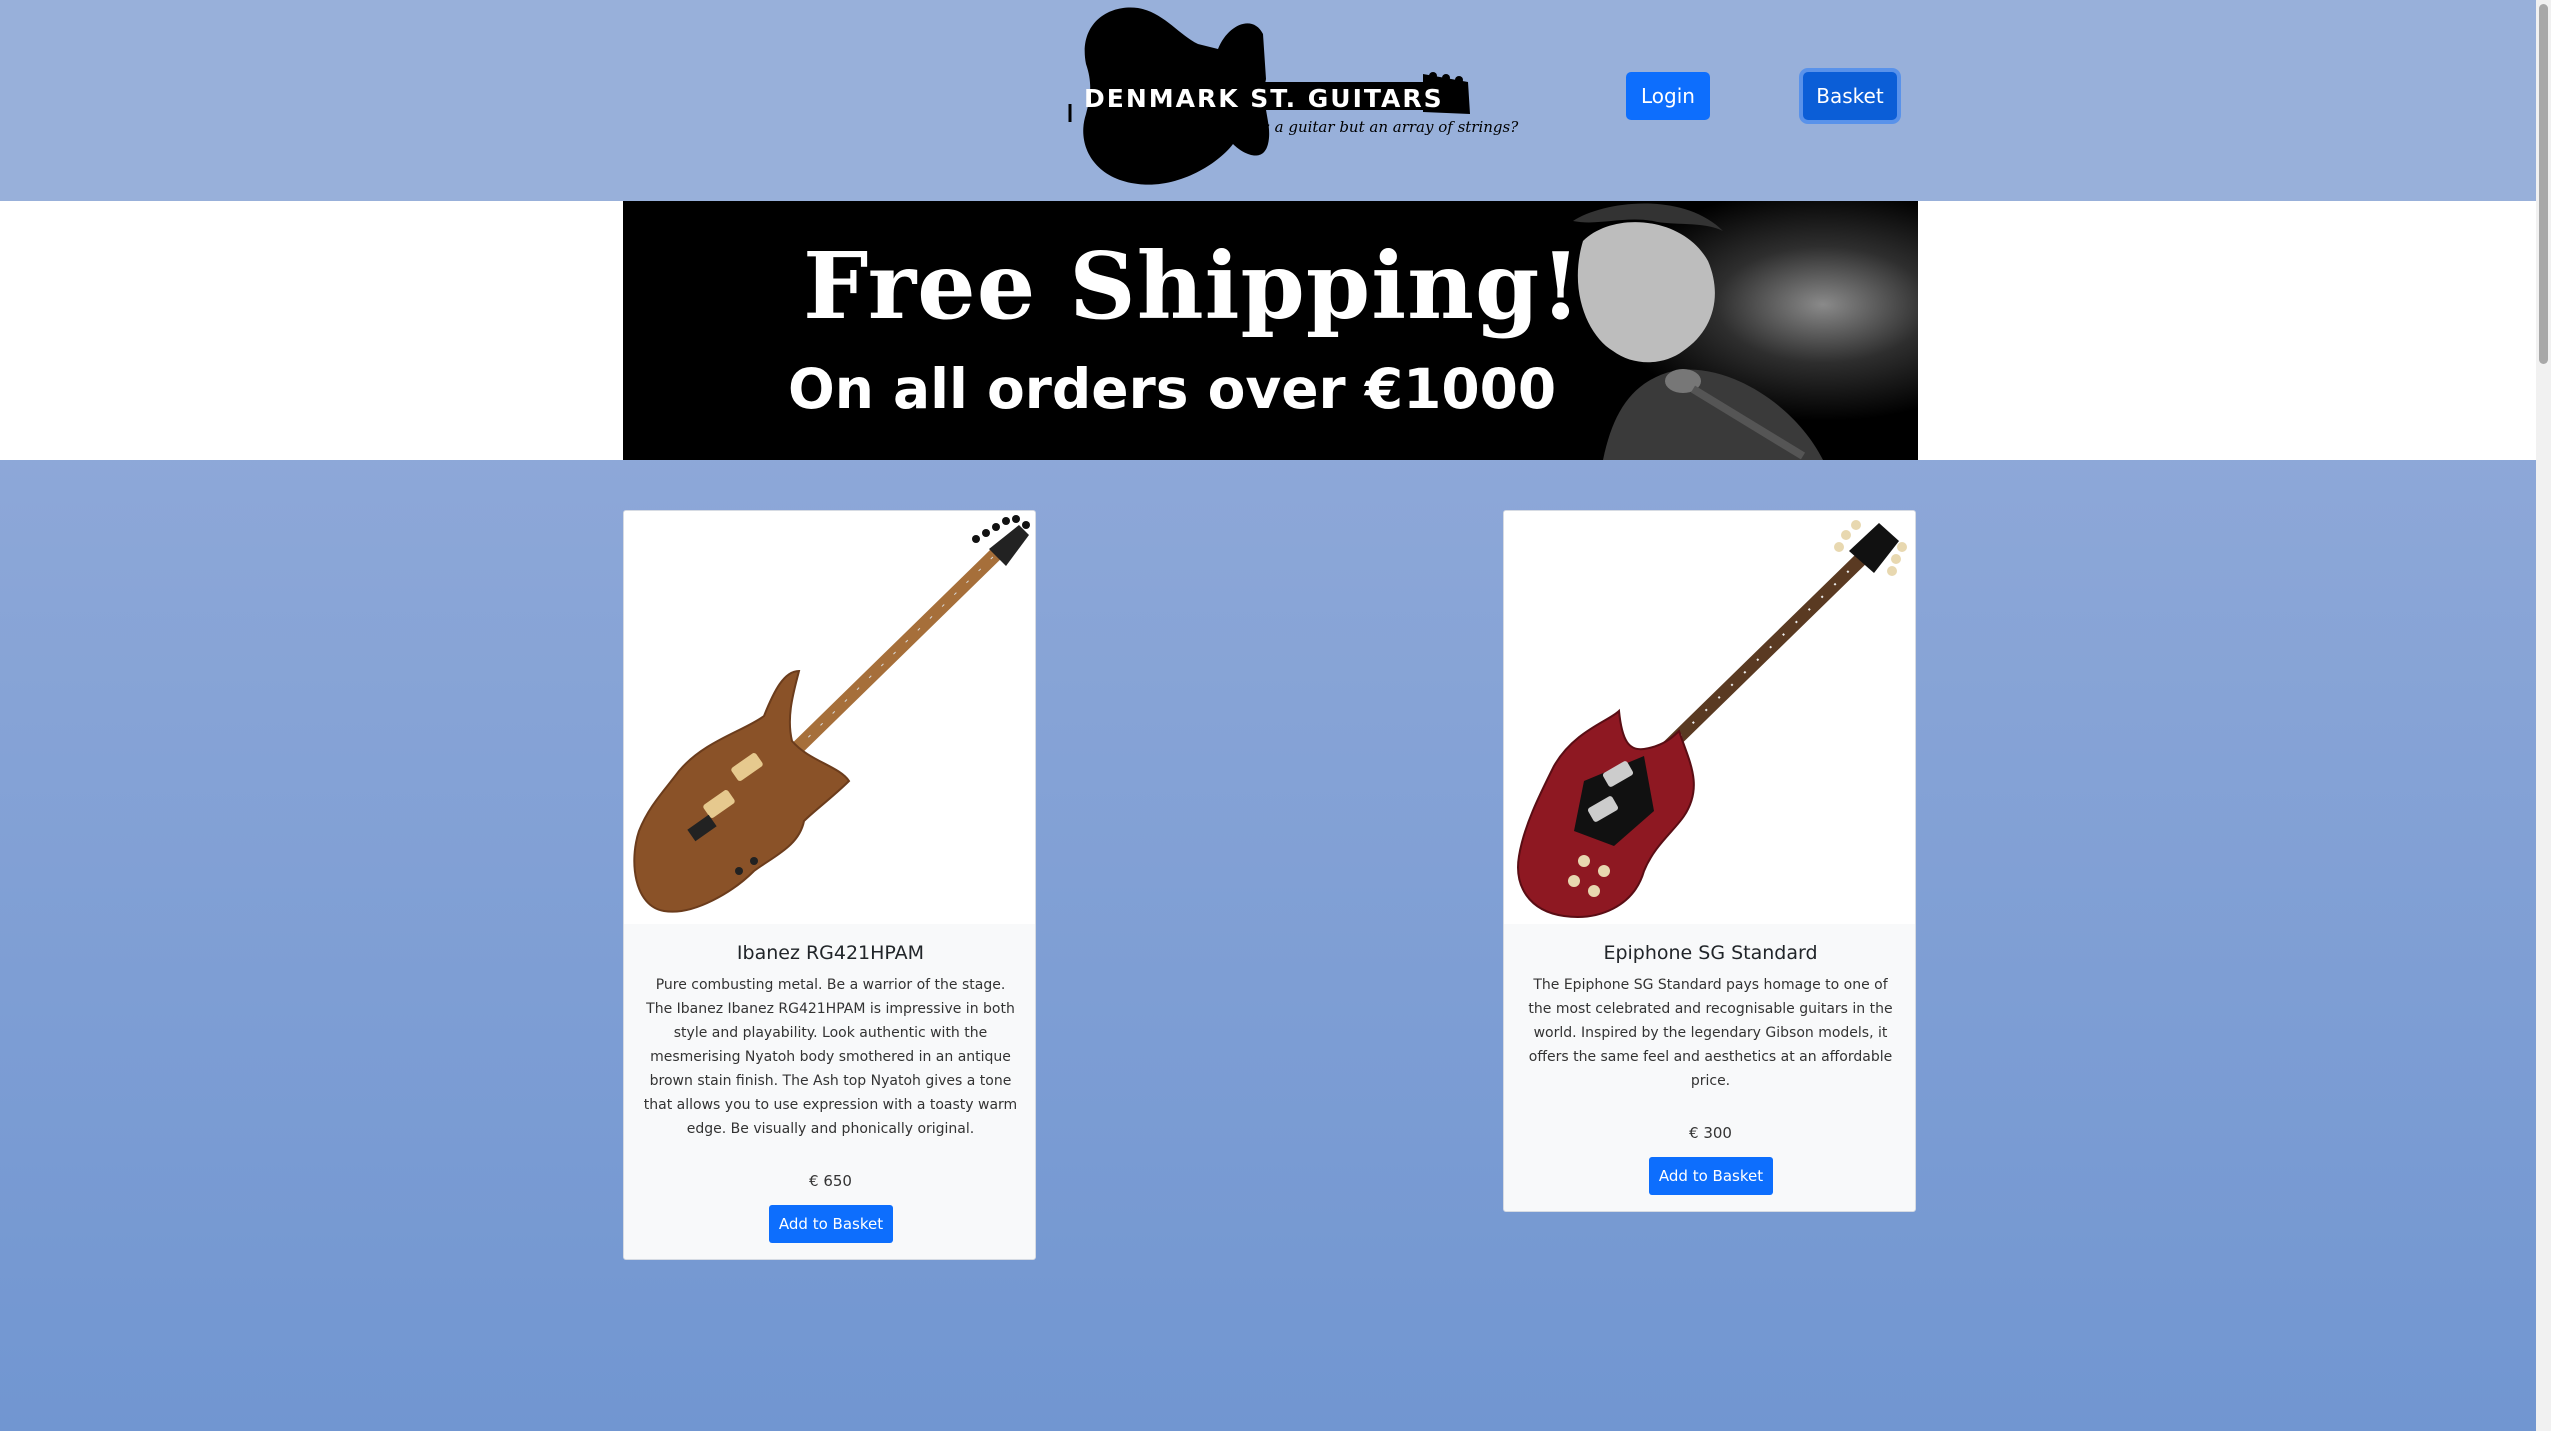 This screenshot has width=2551, height=1431. What do you see at coordinates (2543, 184) in the screenshot?
I see `scrollbar-thumb` at bounding box center [2543, 184].